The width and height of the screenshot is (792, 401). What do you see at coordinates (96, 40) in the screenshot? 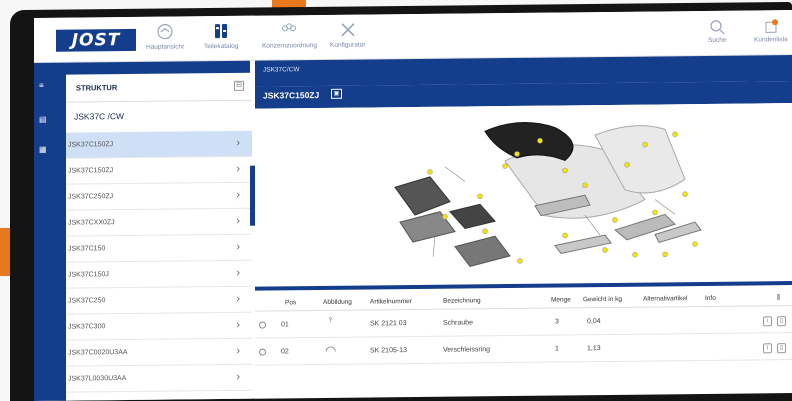
I see `jost-logo: JOST` at bounding box center [96, 40].